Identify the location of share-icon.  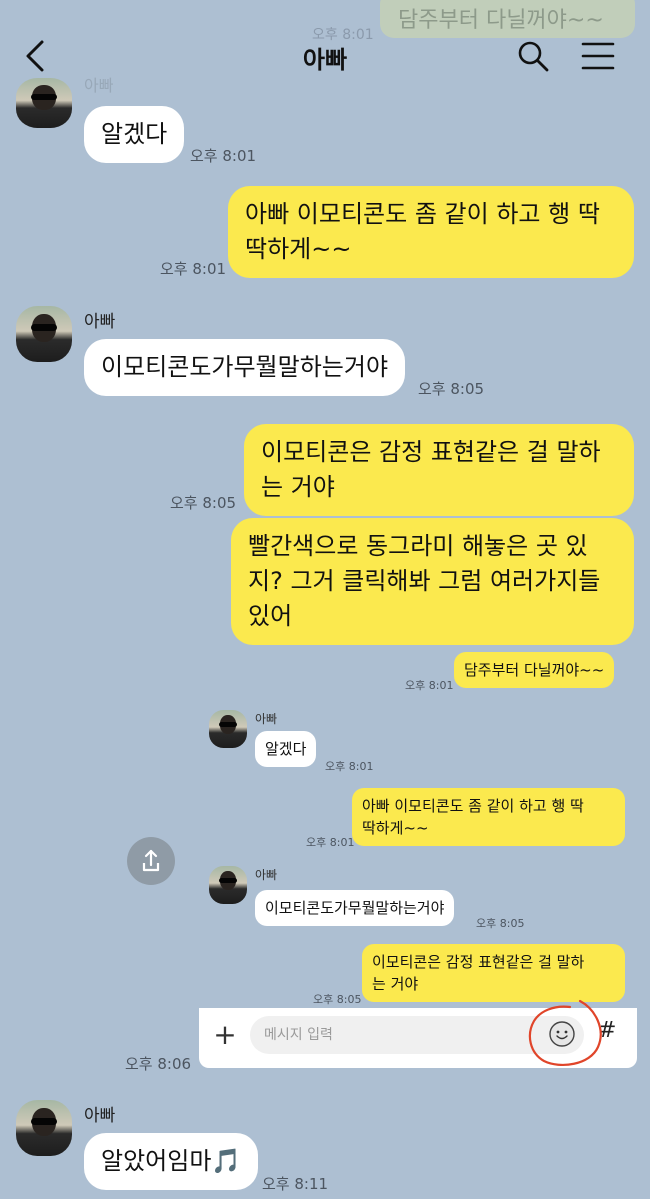
(151, 860).